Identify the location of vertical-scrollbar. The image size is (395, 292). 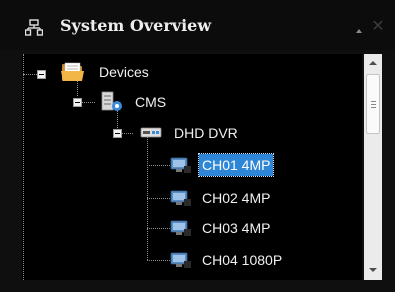
(373, 167).